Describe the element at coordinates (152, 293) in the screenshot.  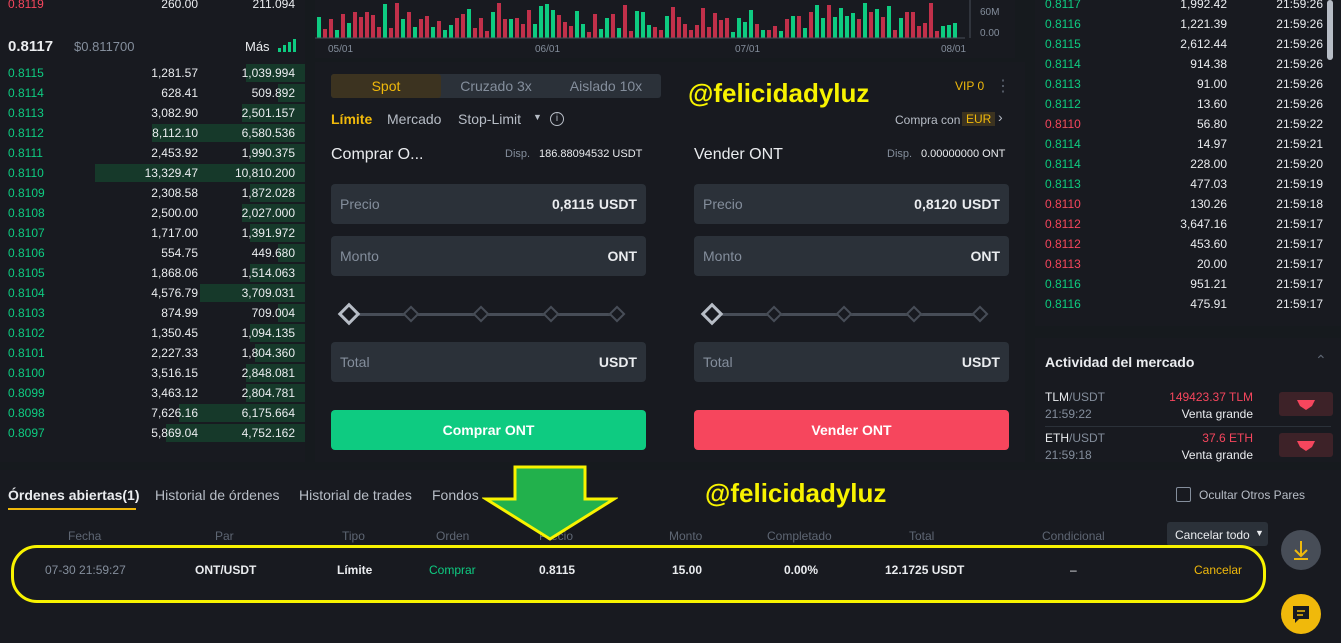
I see `order-book-row: 0.8104 4,576.79 3,709.031` at that location.